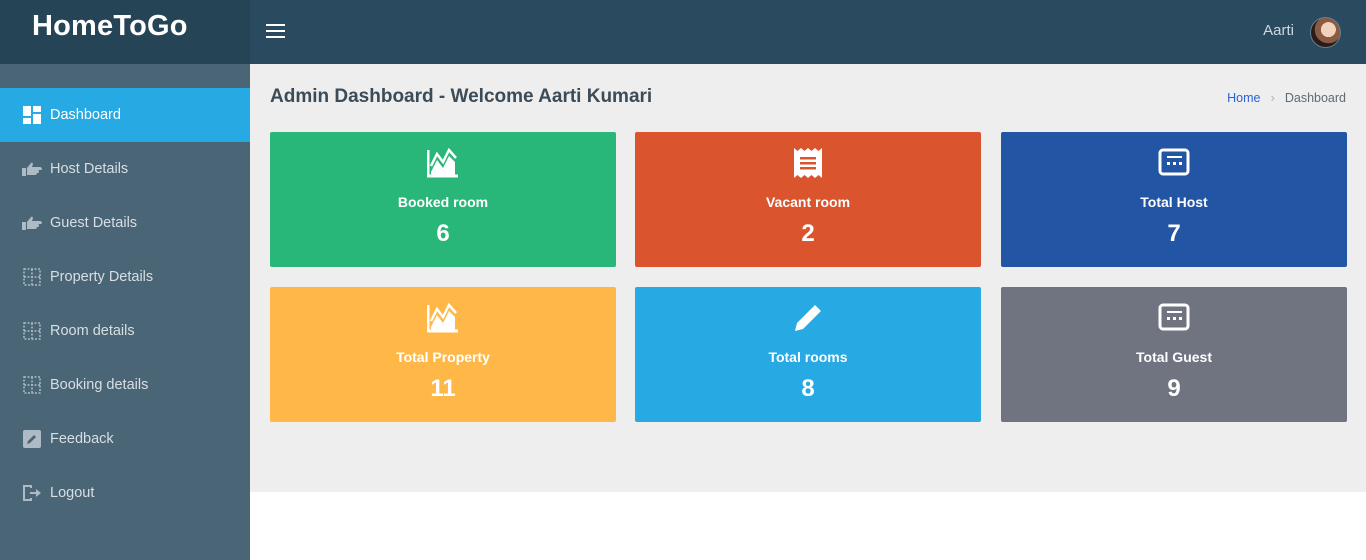 The width and height of the screenshot is (1366, 560). I want to click on pencil-icon, so click(808, 320).